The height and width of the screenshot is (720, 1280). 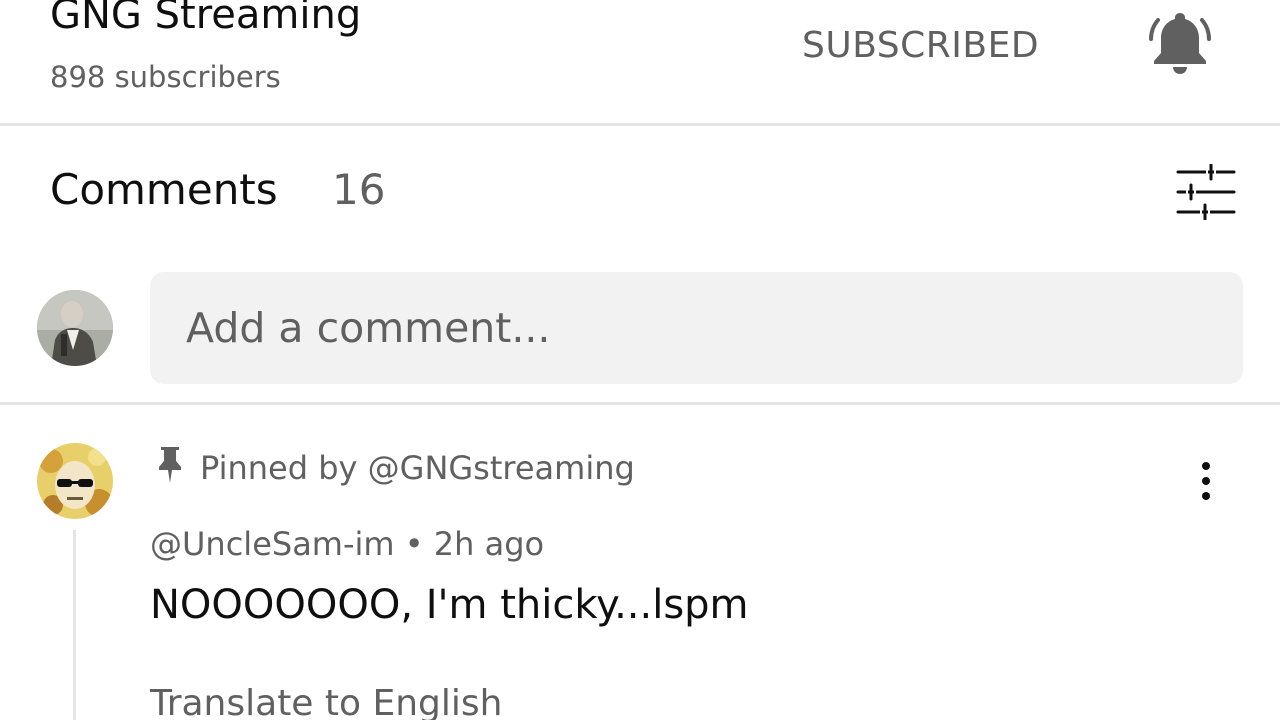 I want to click on bell-icon, so click(x=1180, y=43).